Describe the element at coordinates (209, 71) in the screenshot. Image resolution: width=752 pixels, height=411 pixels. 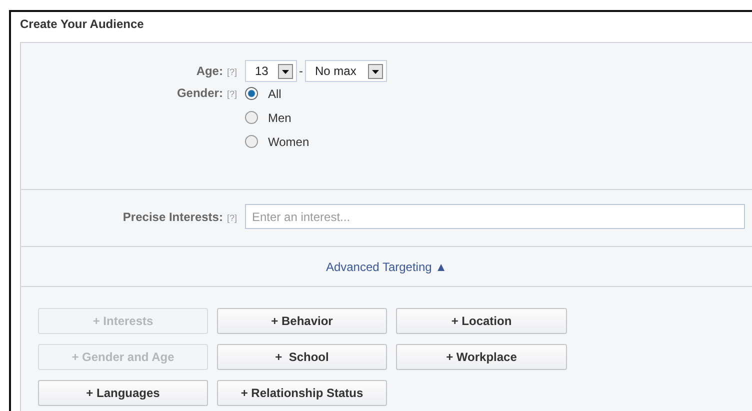
I see `field-label: Age:` at that location.